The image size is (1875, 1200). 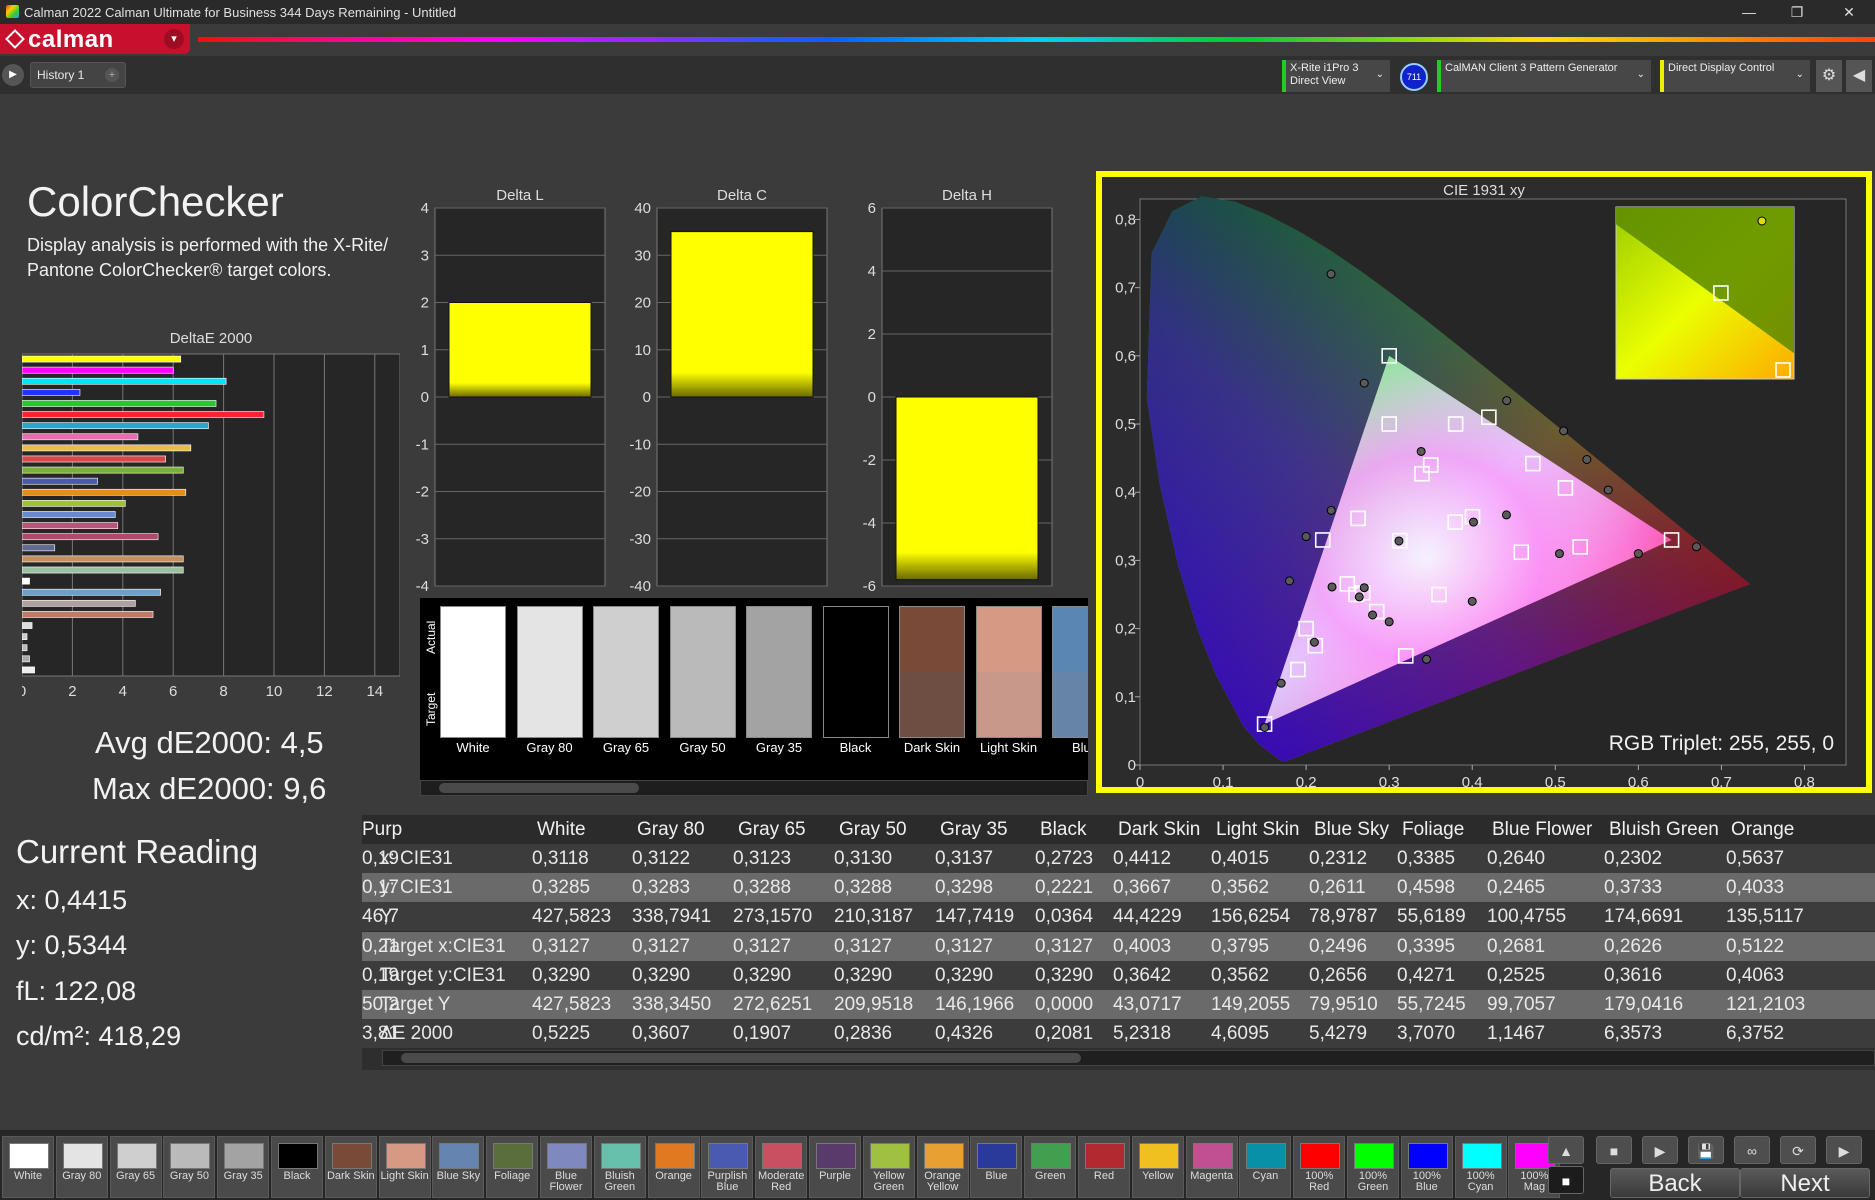 What do you see at coordinates (404, 1167) in the screenshot?
I see `patch-button: Light Skin` at bounding box center [404, 1167].